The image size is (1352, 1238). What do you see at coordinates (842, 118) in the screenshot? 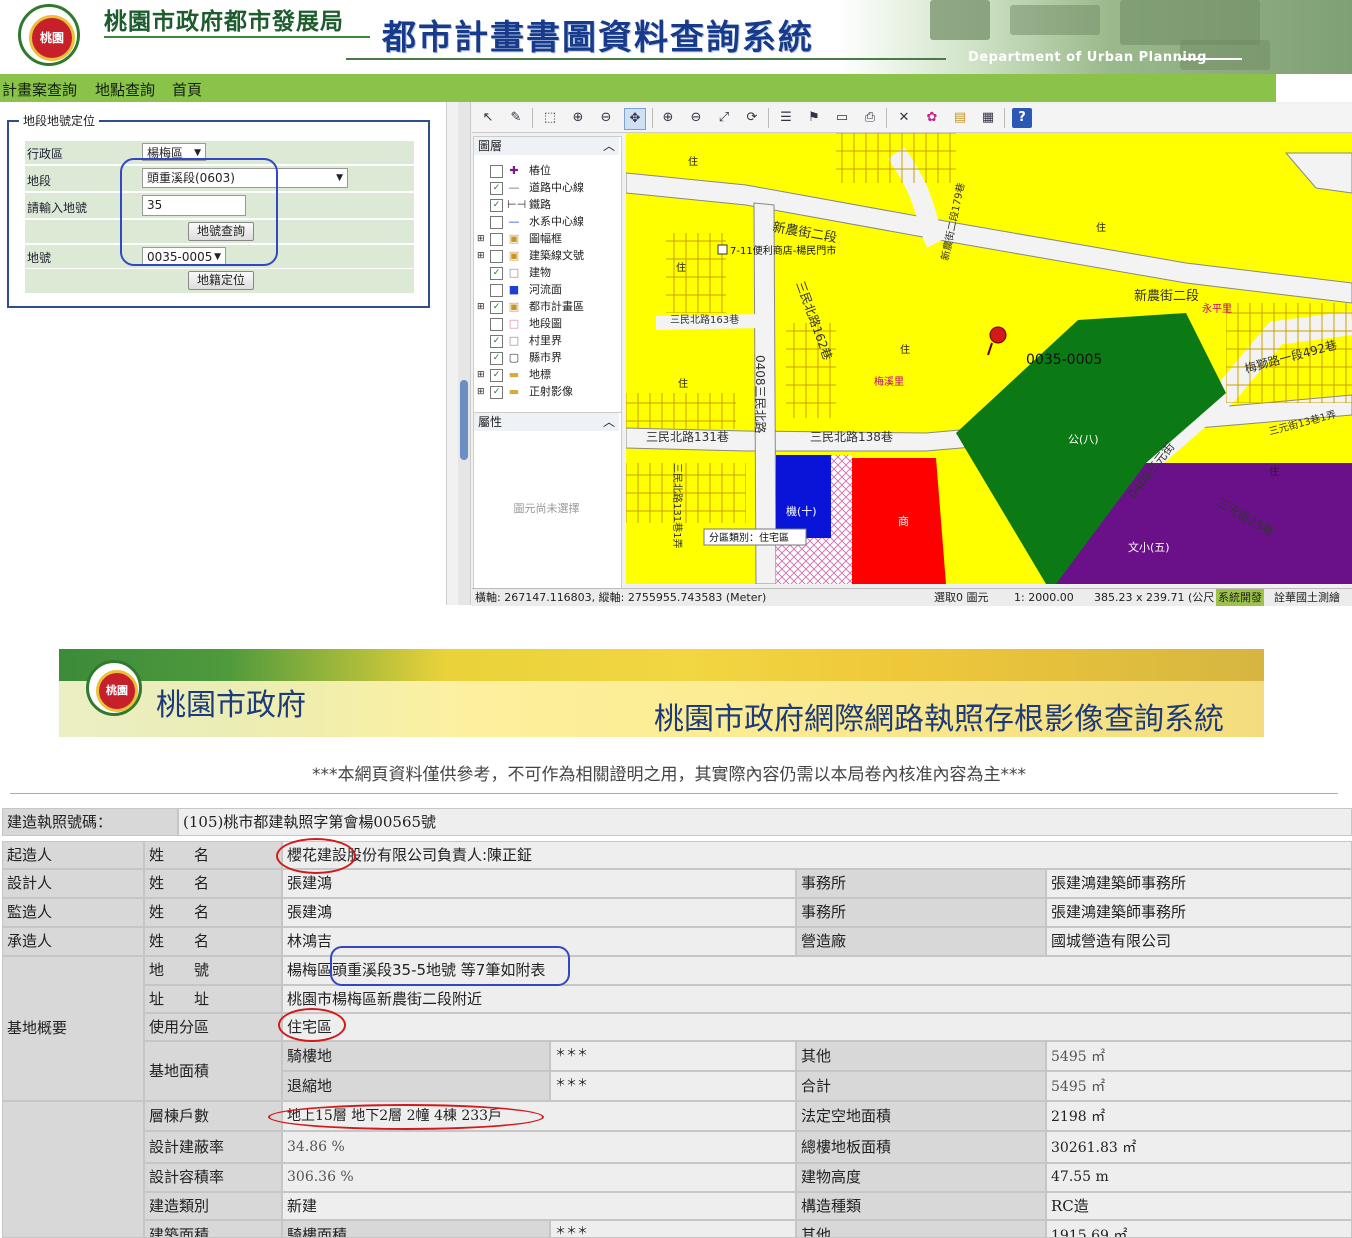
I see `measure-icon: ▭` at bounding box center [842, 118].